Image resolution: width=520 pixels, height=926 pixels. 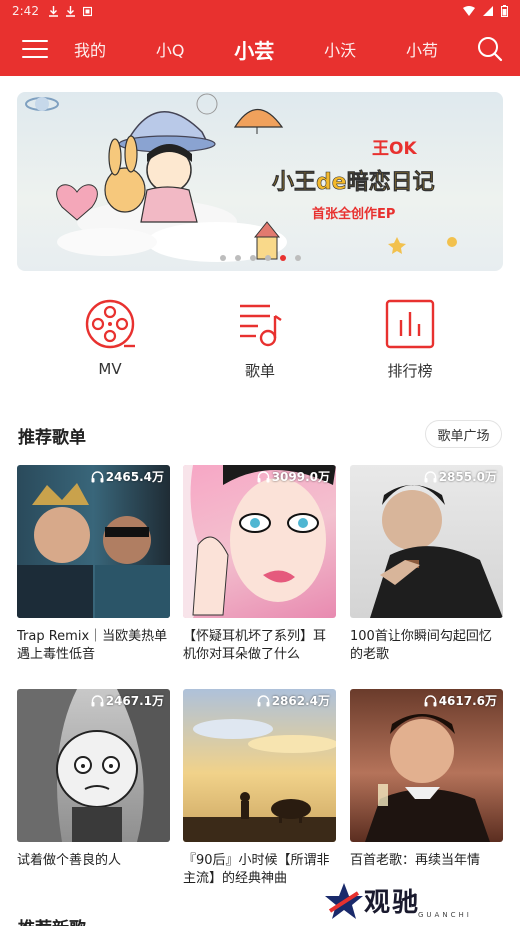 What do you see at coordinates (92, 645) in the screenshot?
I see `playlist-title: Trap Remix｜当欧美热单遇上毒性低音` at bounding box center [92, 645].